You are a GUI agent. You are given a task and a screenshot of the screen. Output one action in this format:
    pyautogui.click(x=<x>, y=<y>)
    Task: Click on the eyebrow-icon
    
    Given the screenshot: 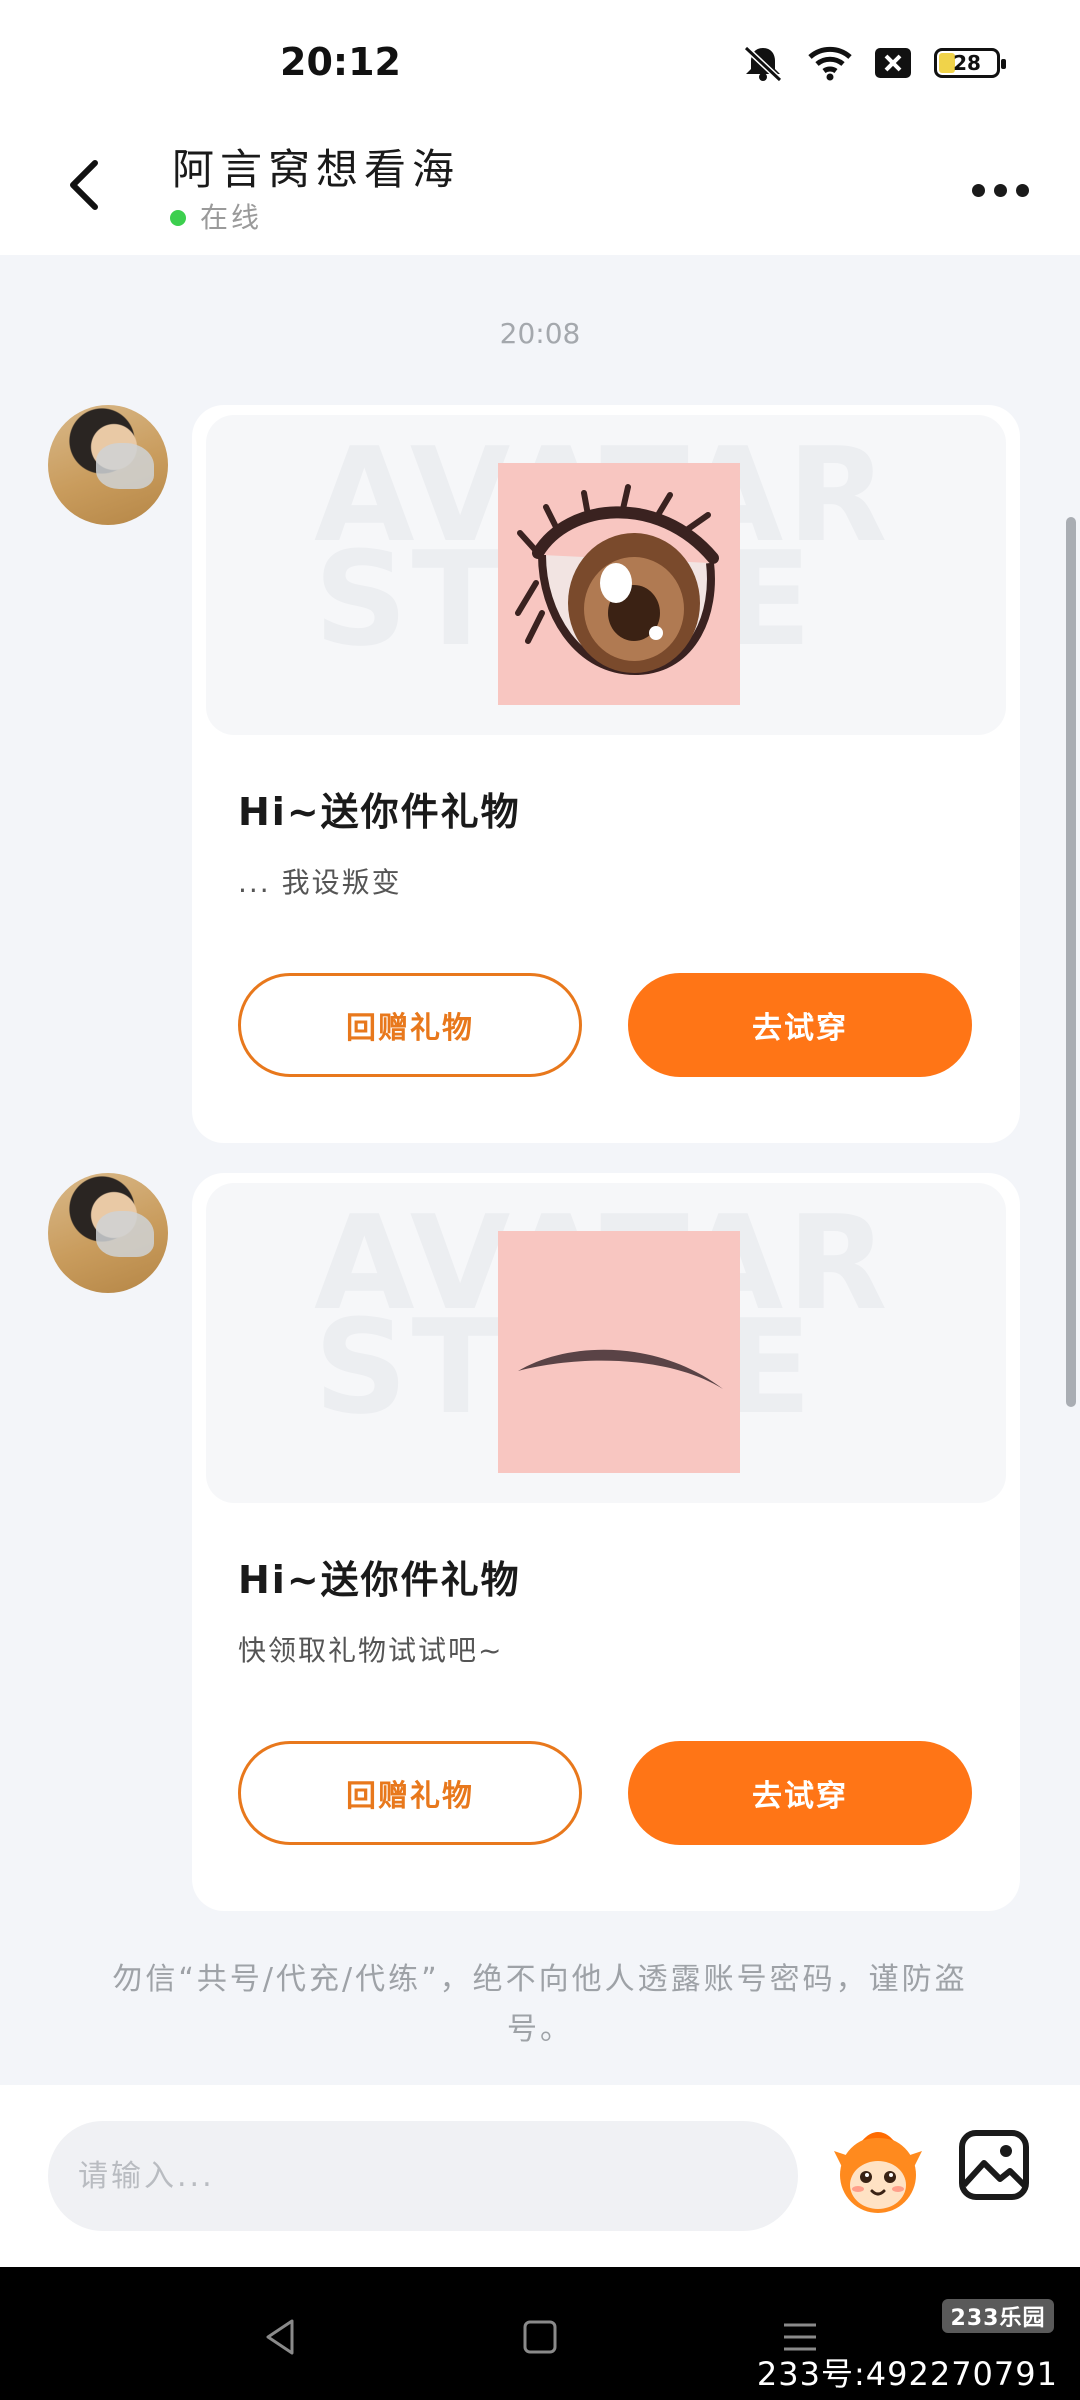 What is the action you would take?
    pyautogui.click(x=619, y=1352)
    